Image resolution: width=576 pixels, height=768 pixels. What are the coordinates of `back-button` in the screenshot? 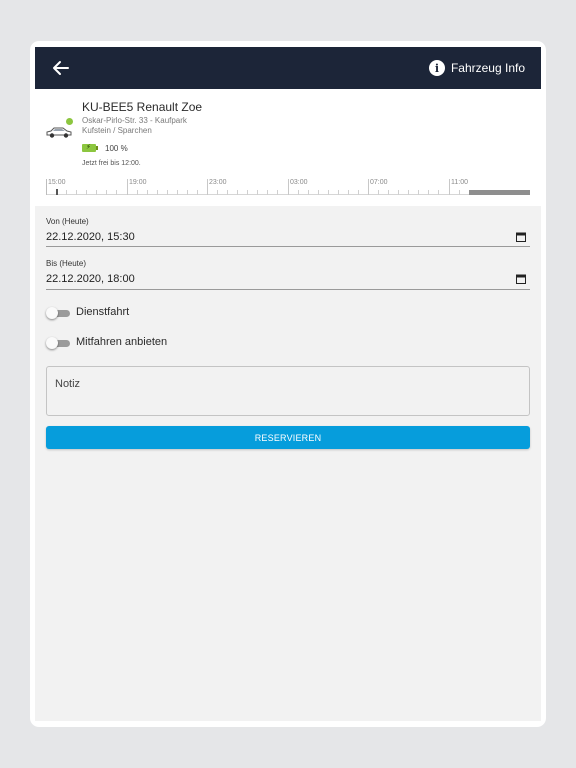 It's located at (60, 68).